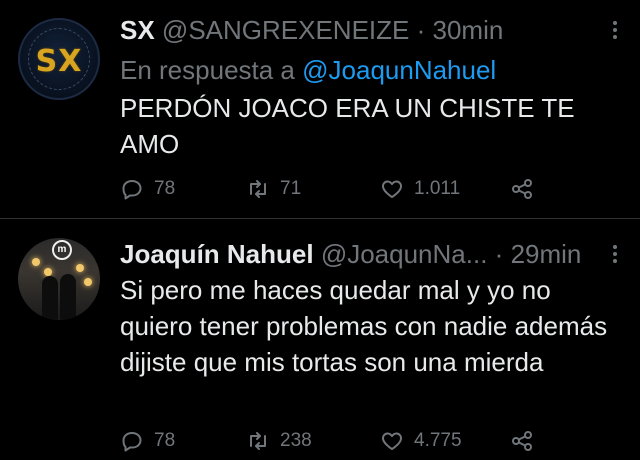  I want to click on heart-icon, so click(392, 441).